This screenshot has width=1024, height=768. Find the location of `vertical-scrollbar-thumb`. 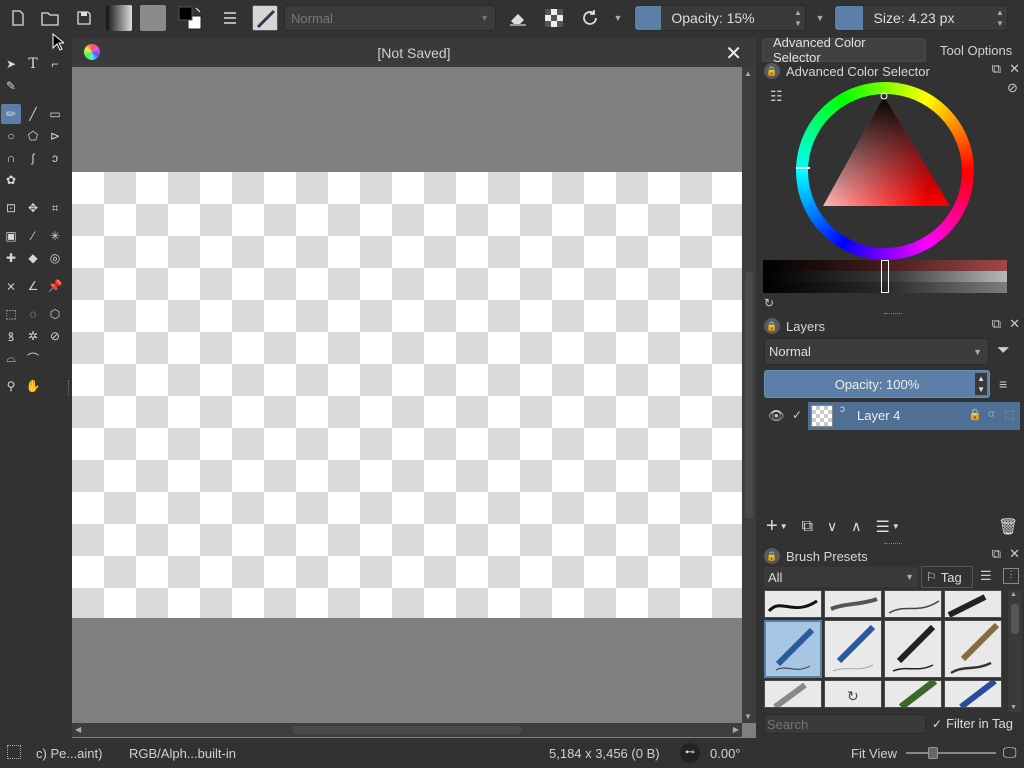

vertical-scrollbar-thumb is located at coordinates (749, 395).